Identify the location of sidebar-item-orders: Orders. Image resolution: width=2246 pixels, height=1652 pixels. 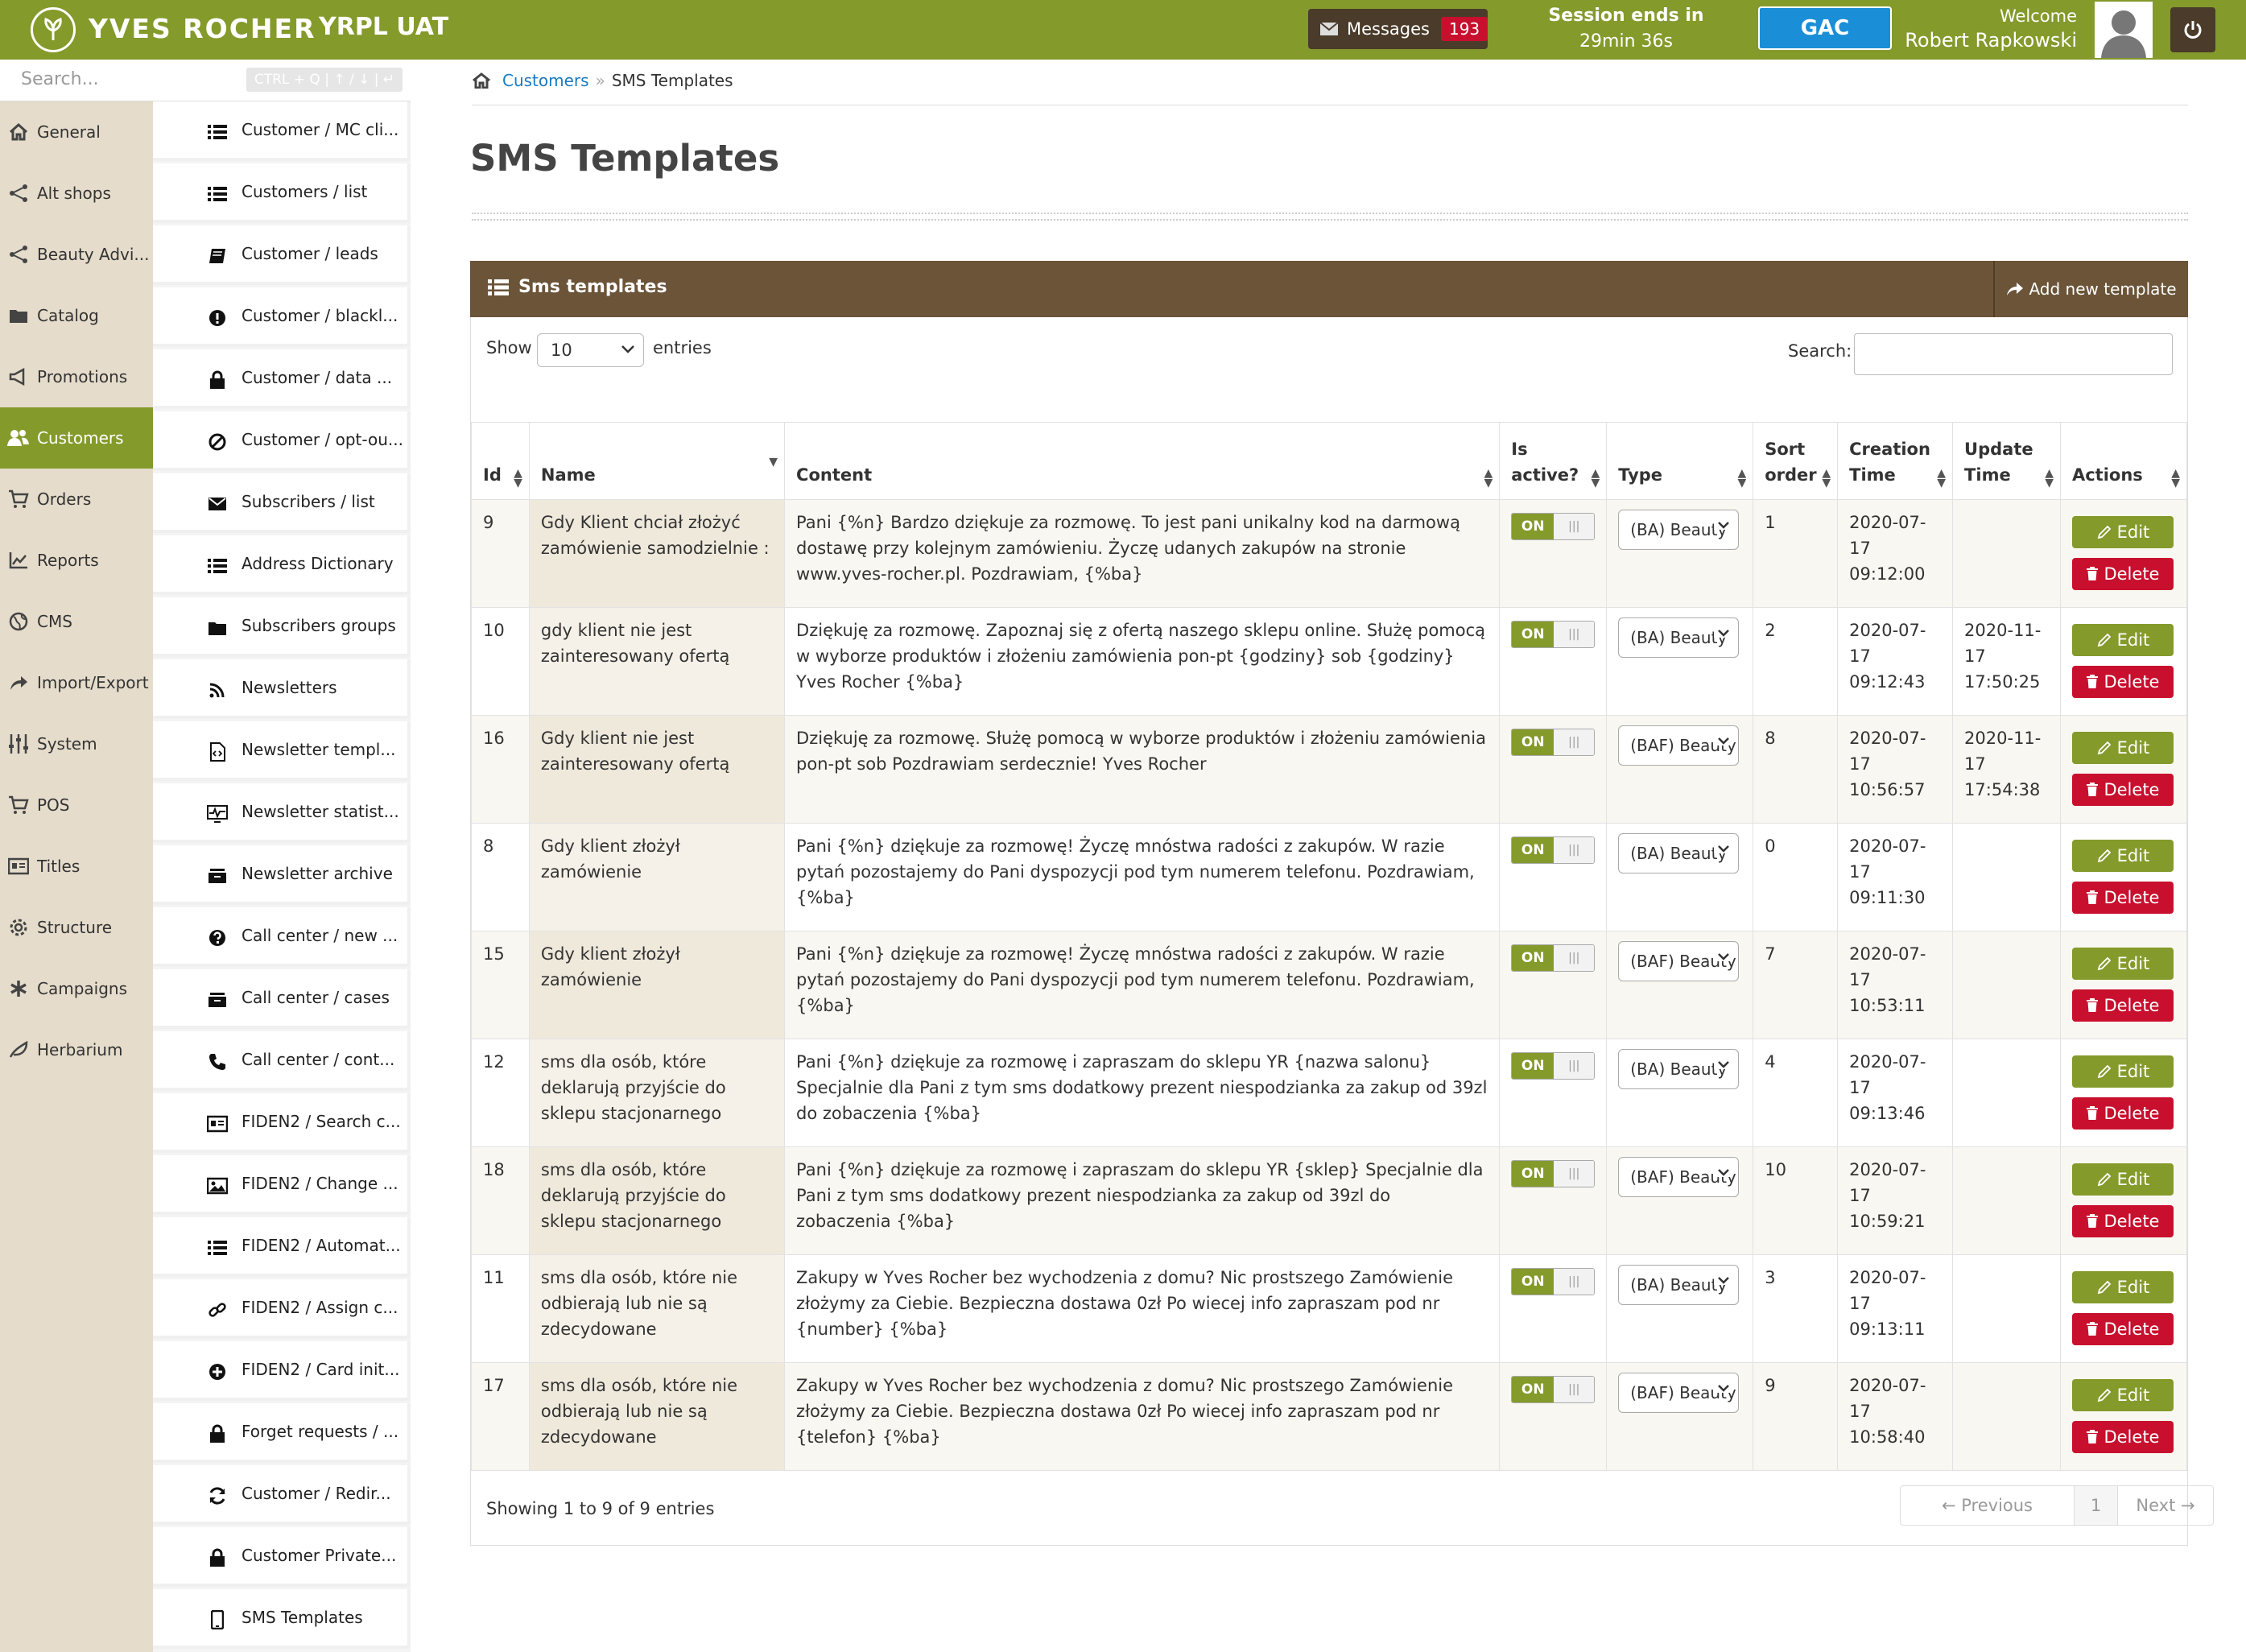
(76, 499).